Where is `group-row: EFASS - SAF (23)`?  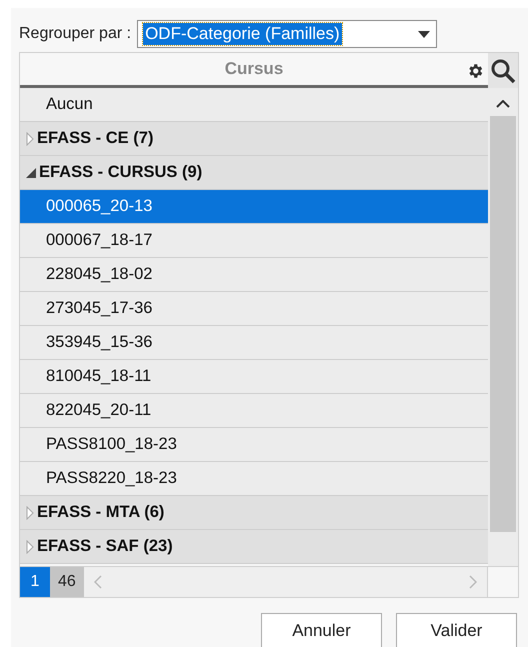
group-row: EFASS - SAF (23) is located at coordinates (254, 547).